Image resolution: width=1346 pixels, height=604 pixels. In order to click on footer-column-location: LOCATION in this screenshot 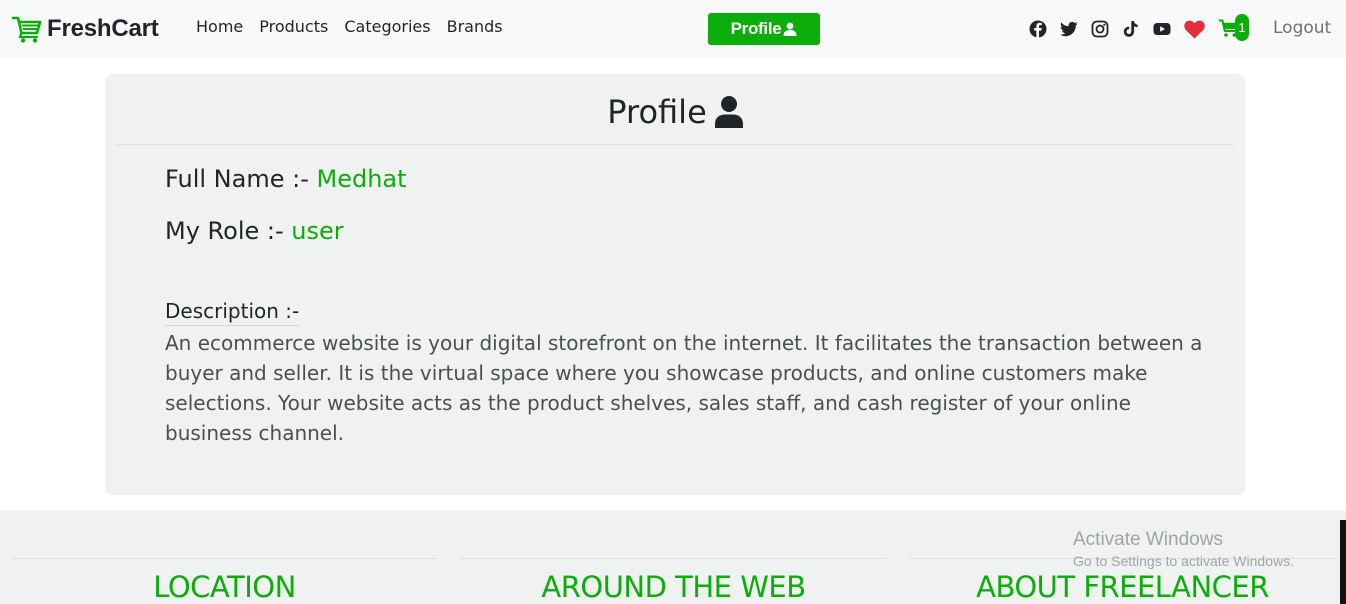, I will do `click(224, 581)`.